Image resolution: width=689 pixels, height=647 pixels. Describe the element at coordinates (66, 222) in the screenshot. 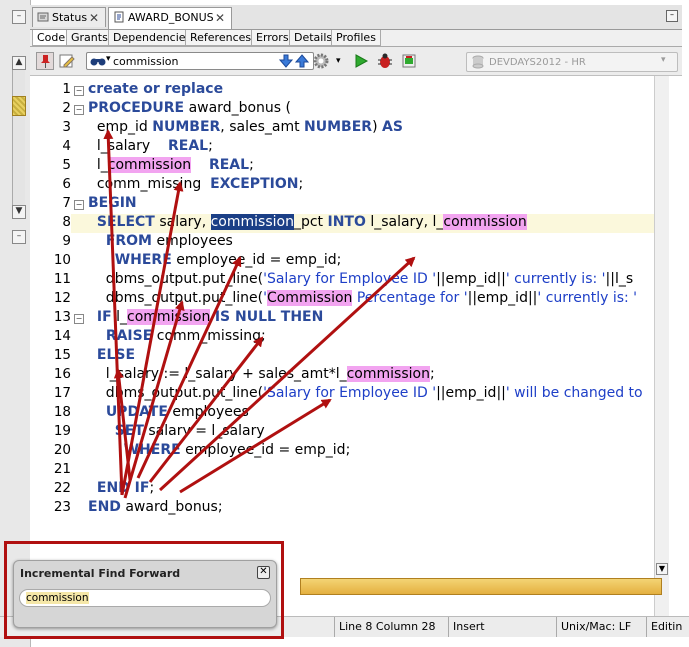

I see `line-number: 8` at that location.